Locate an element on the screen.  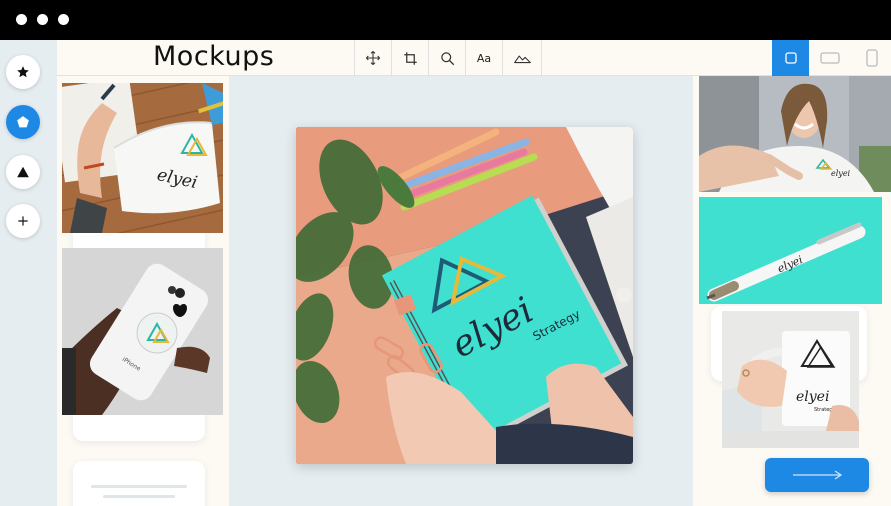
text-icon: Aa is located at coordinates (484, 58).